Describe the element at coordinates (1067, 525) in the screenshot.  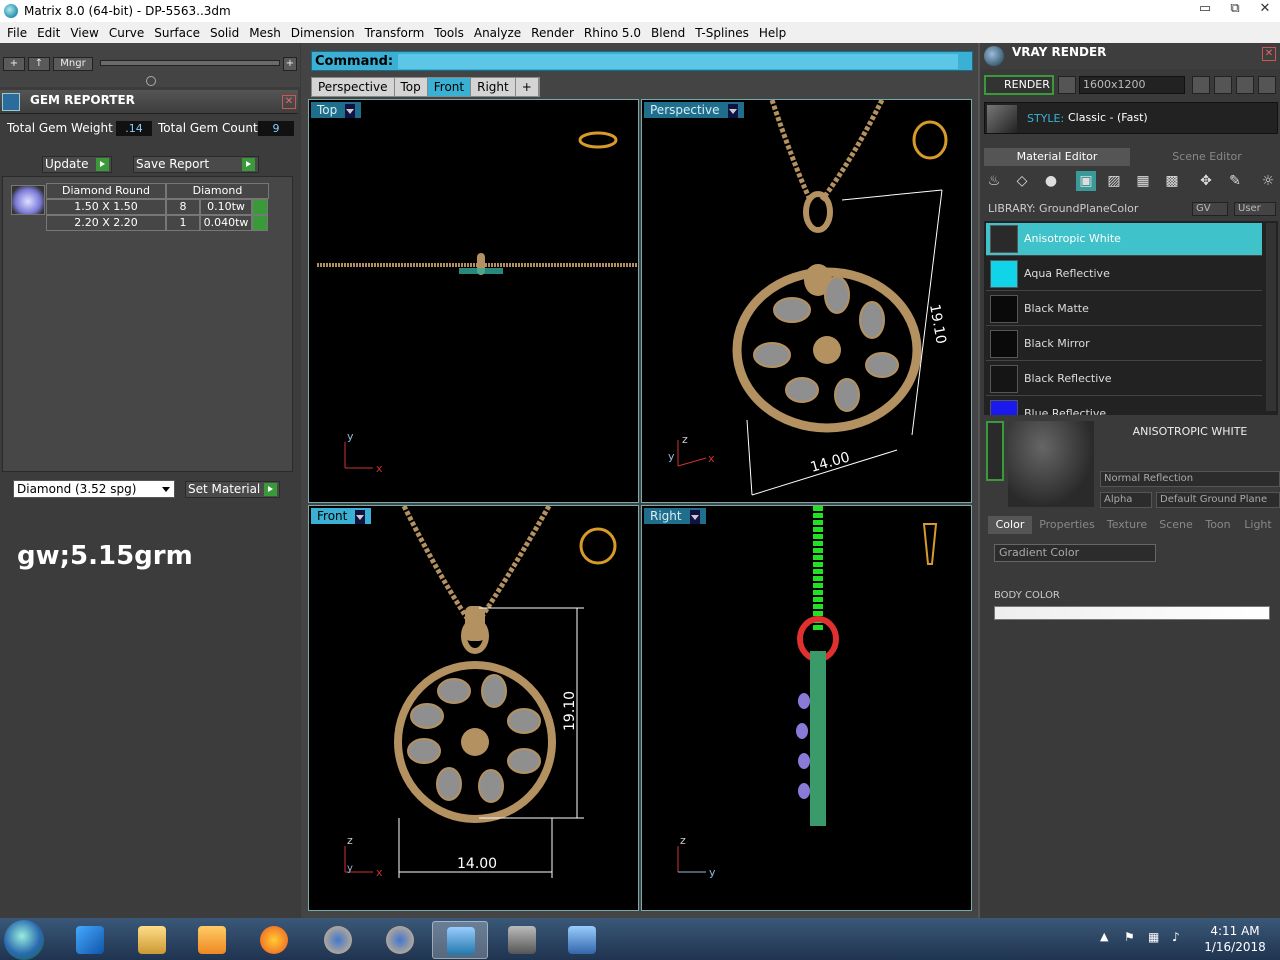
I see `tab-properties: Properties` at that location.